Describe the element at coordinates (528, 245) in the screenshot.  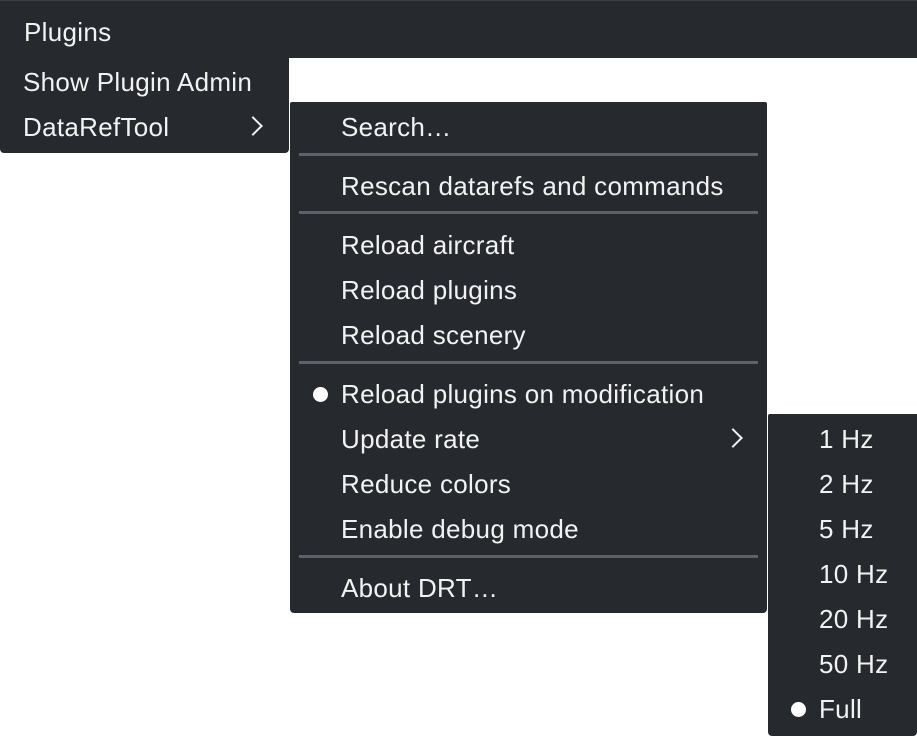
I see `menu-item-reload-aircraft: Reload aircraft` at that location.